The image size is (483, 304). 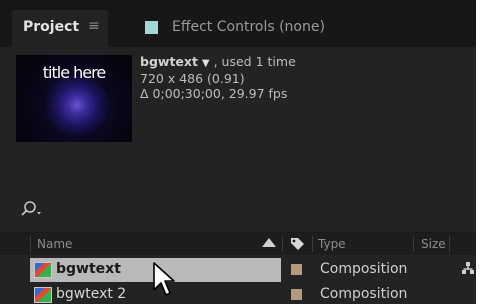 What do you see at coordinates (248, 27) in the screenshot?
I see `tab-effect-controls-label: Effect Controls (none)` at bounding box center [248, 27].